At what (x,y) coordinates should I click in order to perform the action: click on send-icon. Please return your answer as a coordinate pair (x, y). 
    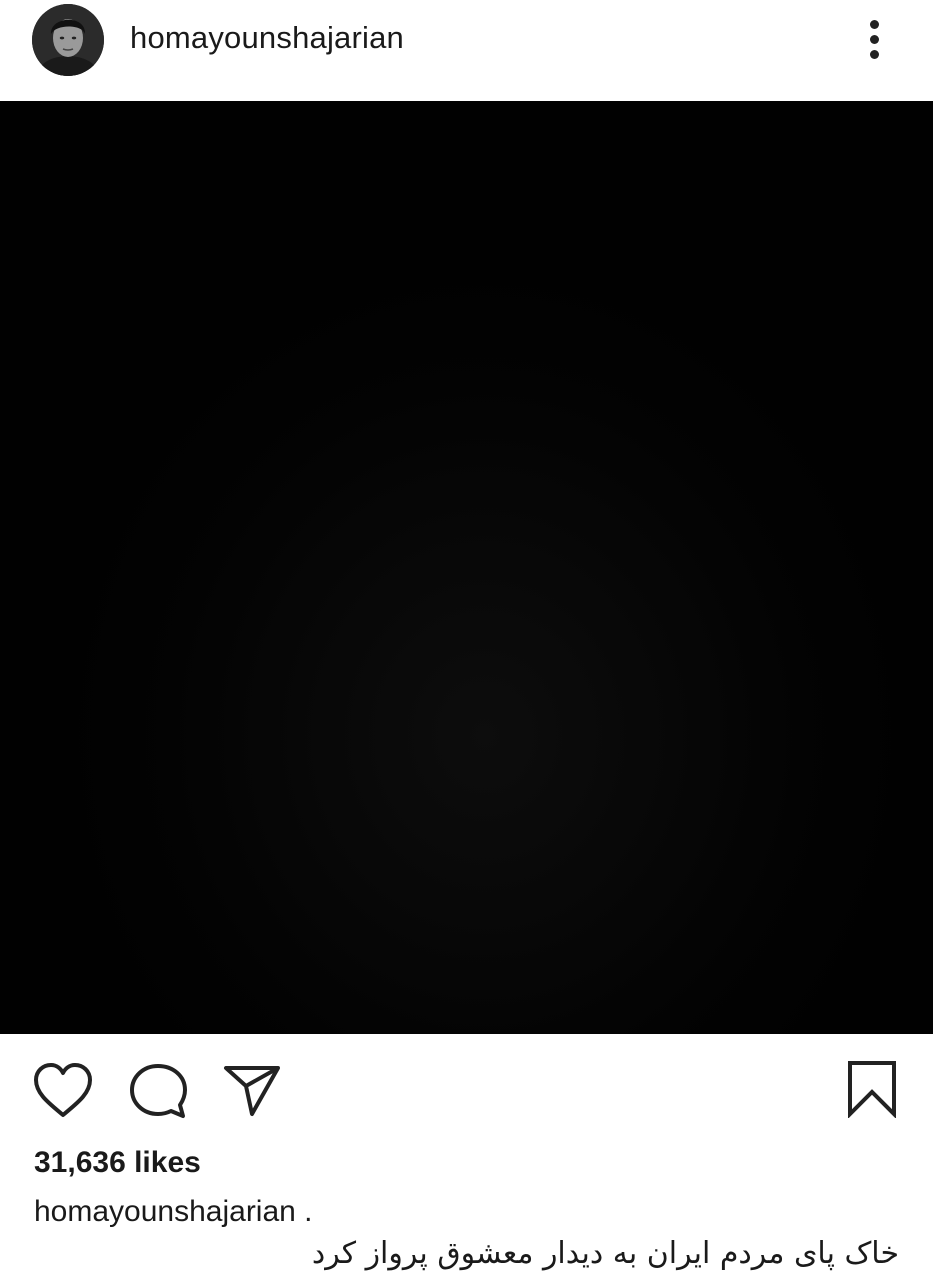
    Looking at the image, I should click on (252, 1090).